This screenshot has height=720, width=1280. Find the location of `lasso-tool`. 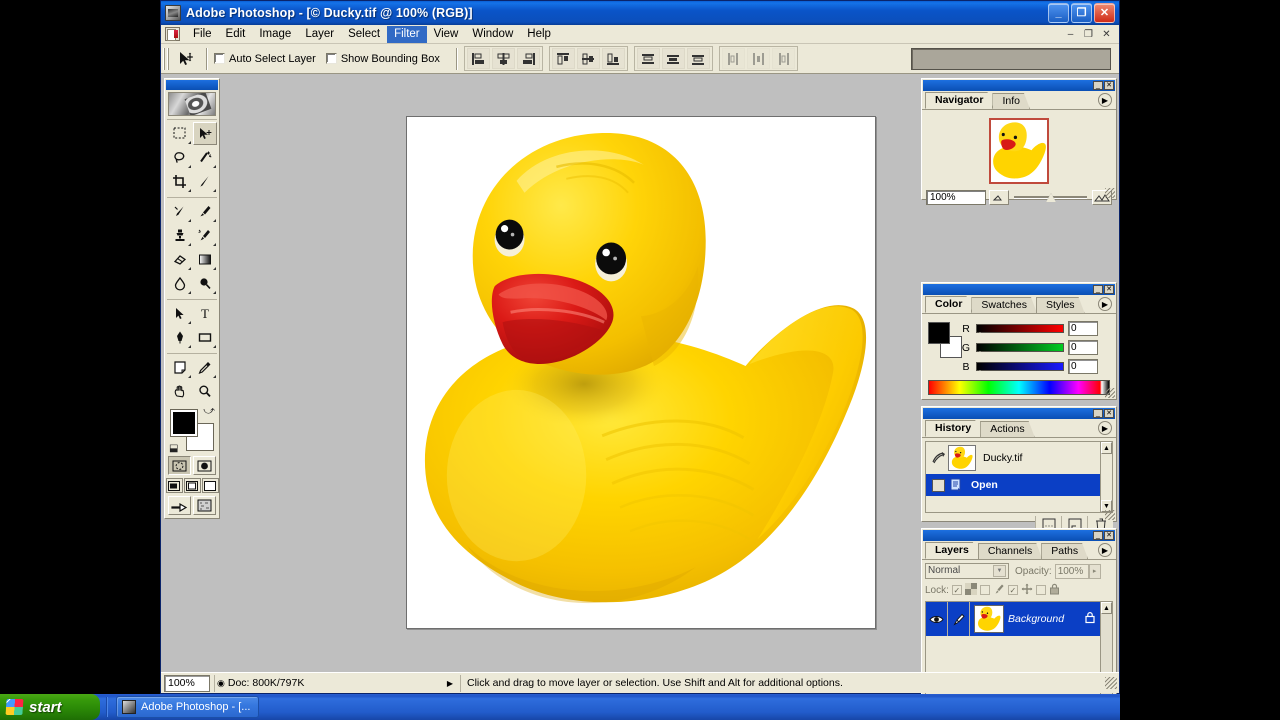

lasso-tool is located at coordinates (180, 157).